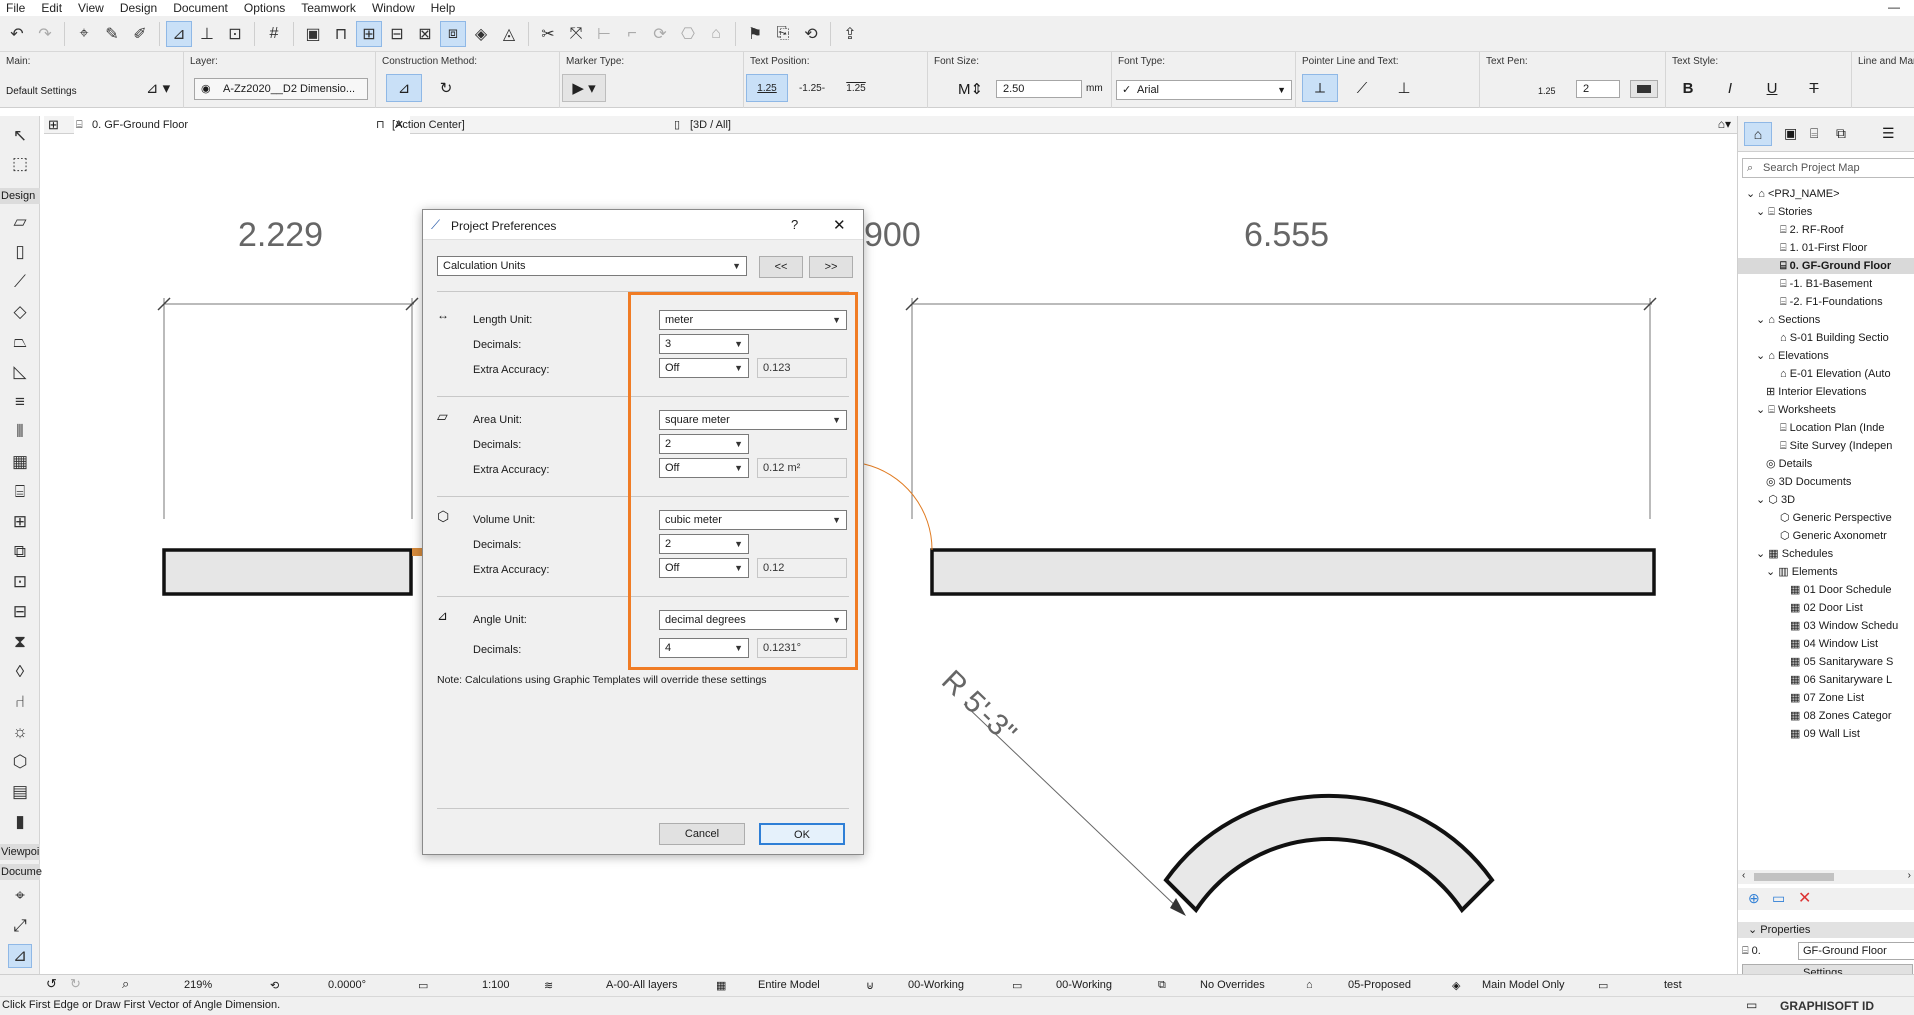 The height and width of the screenshot is (1015, 1914). What do you see at coordinates (20, 462) in the screenshot?
I see `curtain-wall-tool-icon: ▦` at bounding box center [20, 462].